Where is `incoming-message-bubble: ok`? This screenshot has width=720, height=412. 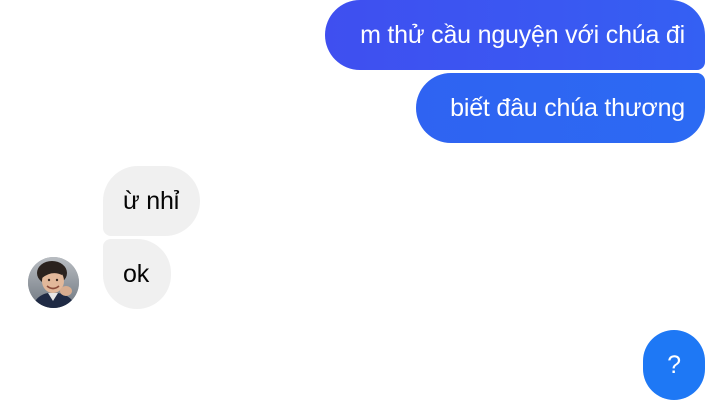
incoming-message-bubble: ok is located at coordinates (137, 274).